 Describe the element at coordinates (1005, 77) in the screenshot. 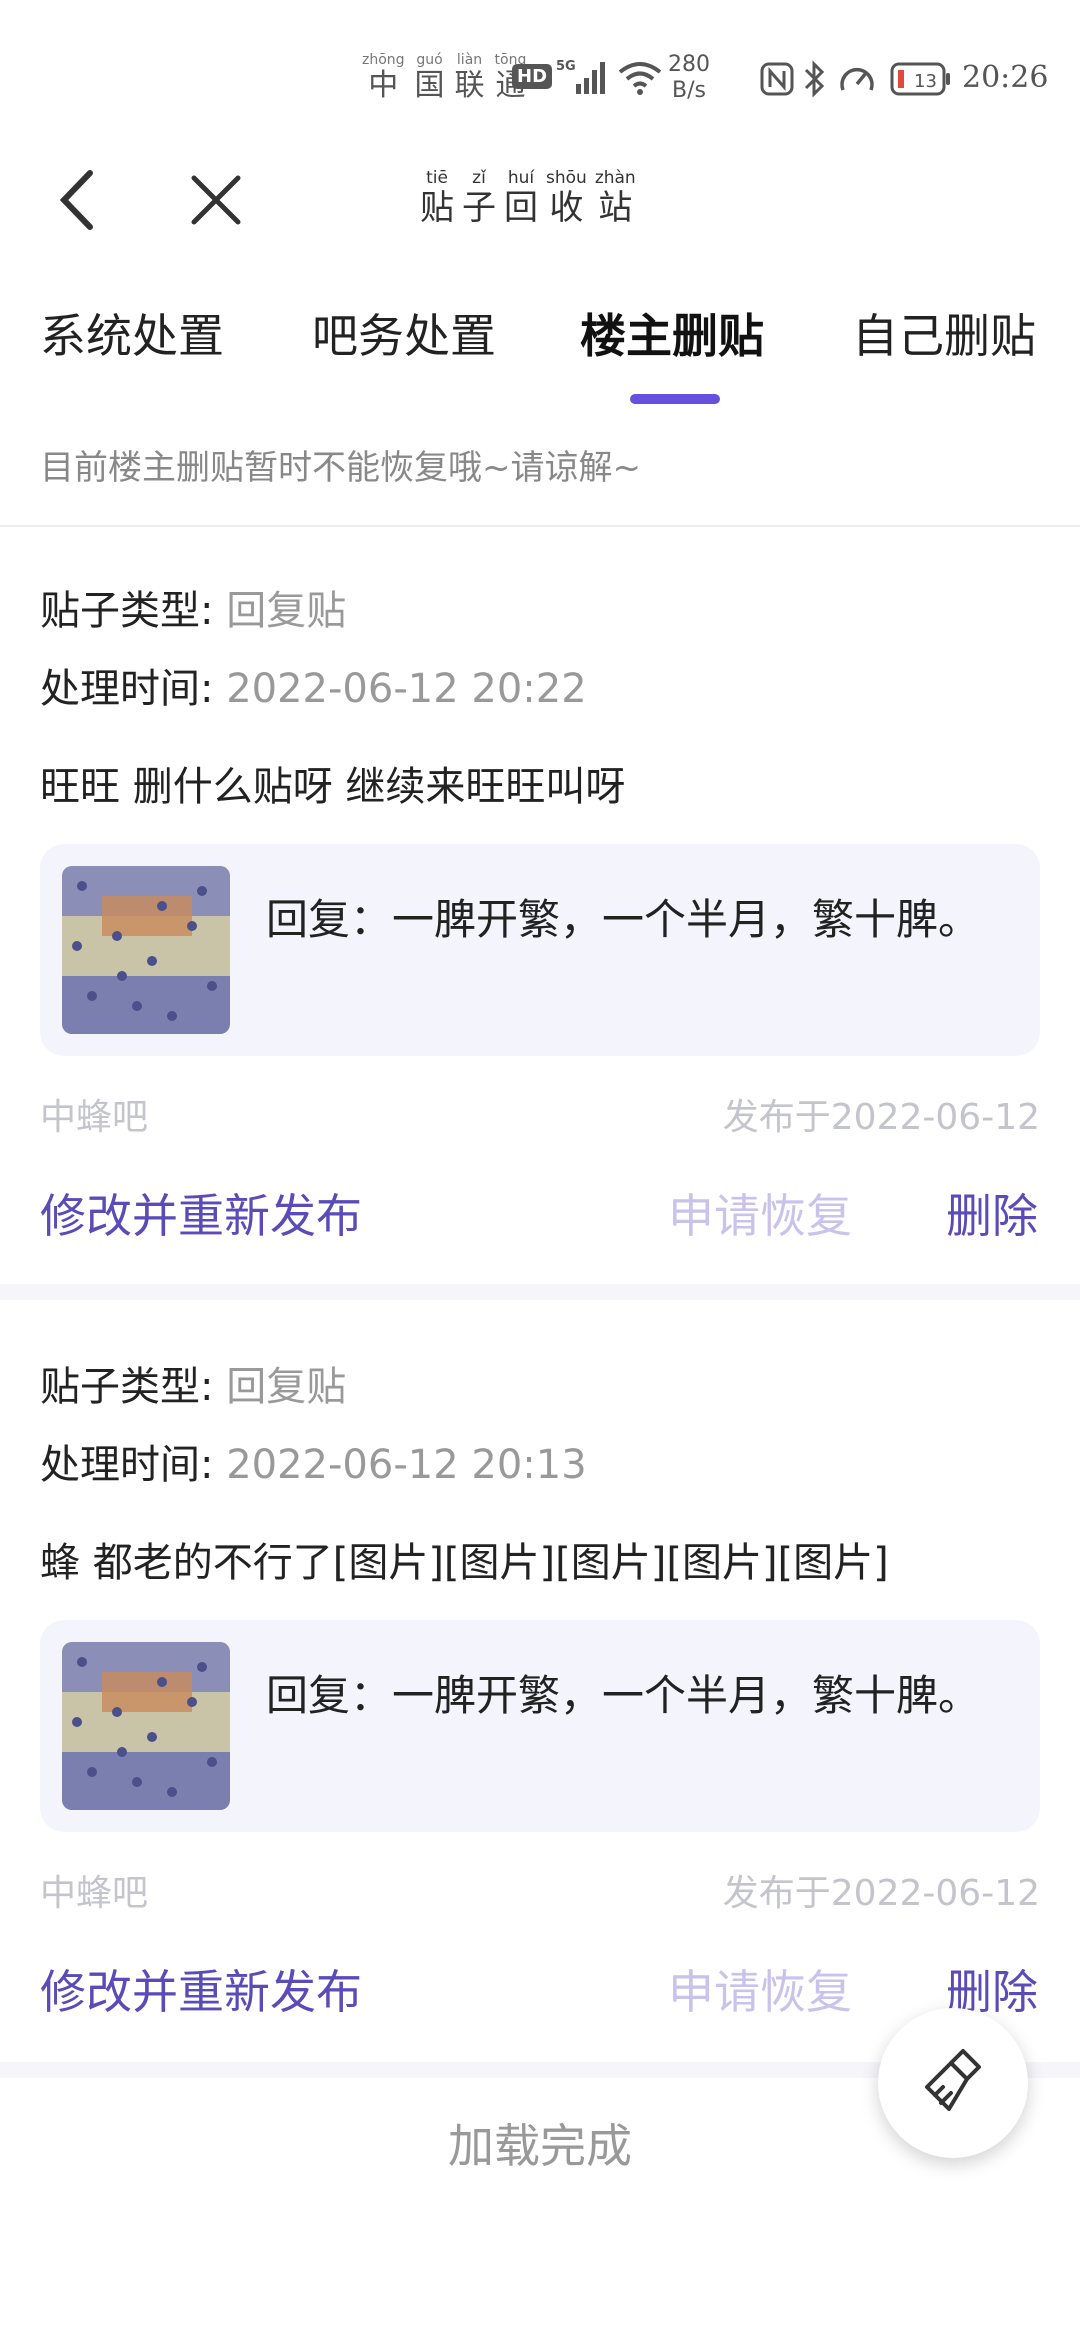

I see `clock: 20:26` at that location.